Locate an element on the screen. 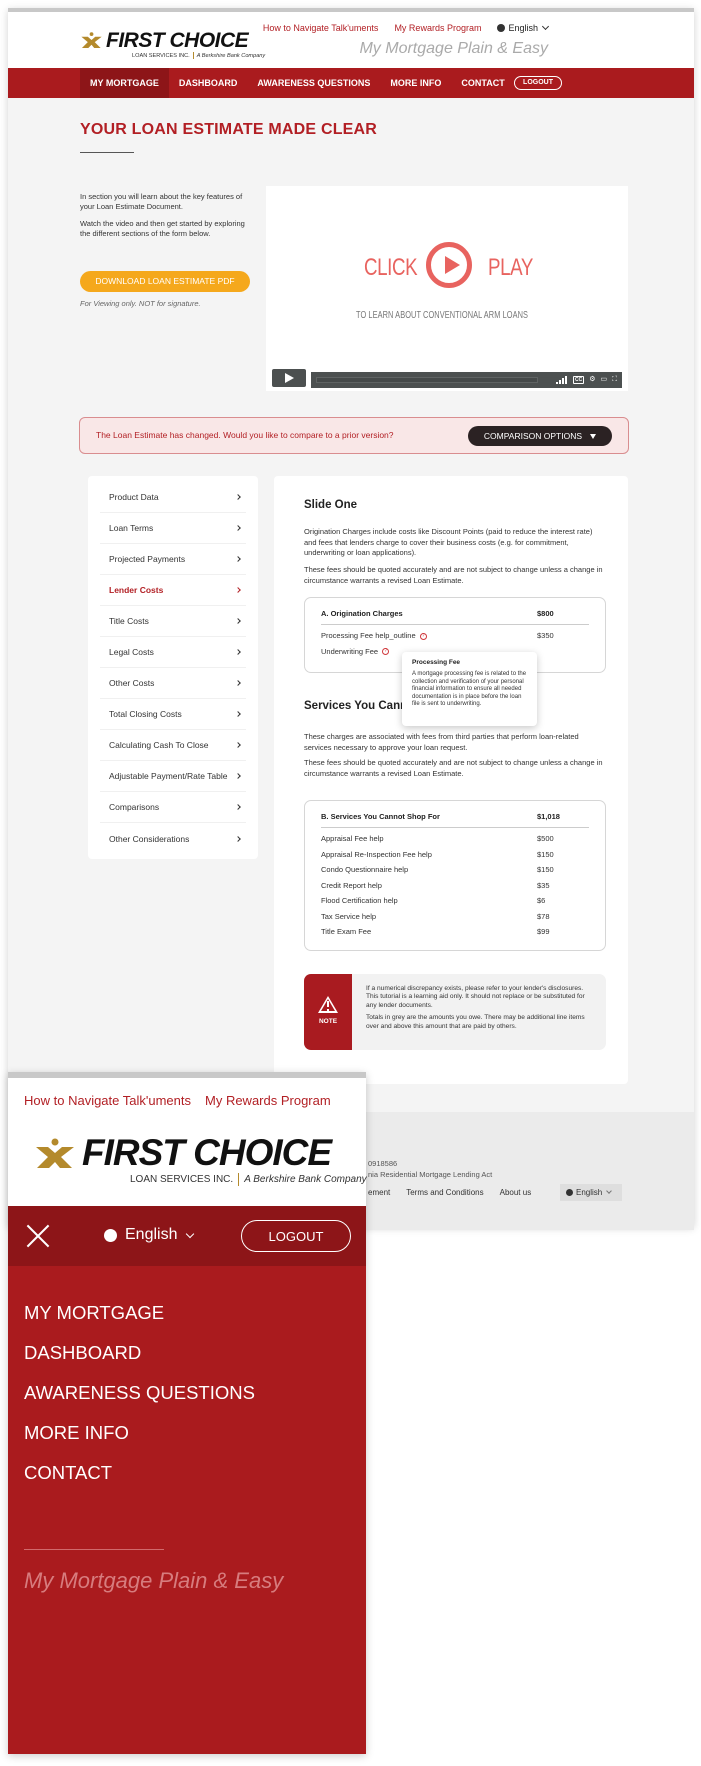  sidebar-item-lender-costs: Lender Costs is located at coordinates (173, 590).